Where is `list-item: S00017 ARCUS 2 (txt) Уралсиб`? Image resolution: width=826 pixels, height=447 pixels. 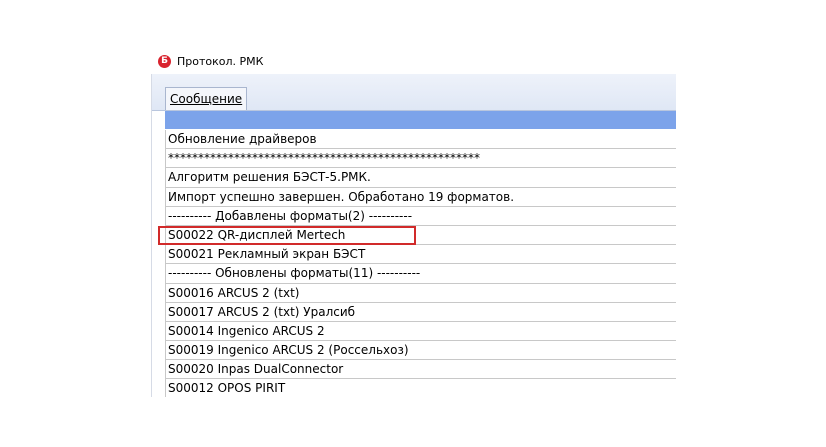 list-item: S00017 ARCUS 2 (txt) Уралсиб is located at coordinates (420, 312).